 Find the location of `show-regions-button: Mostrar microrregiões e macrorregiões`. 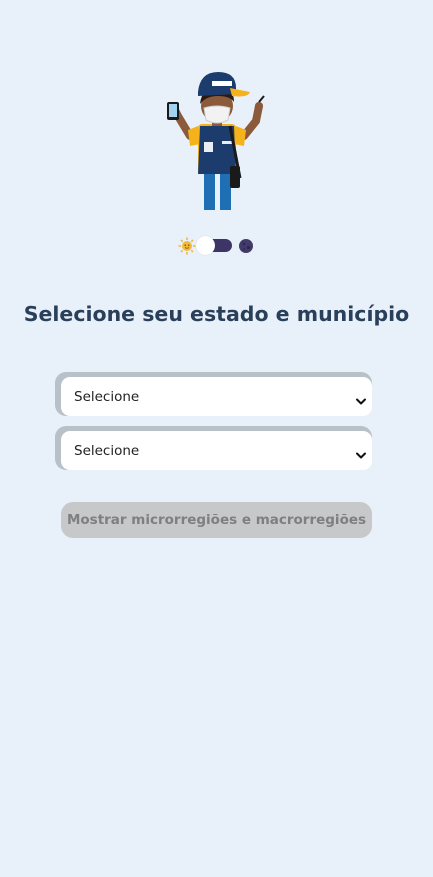

show-regions-button: Mostrar microrregiões e macrorregiões is located at coordinates (216, 520).